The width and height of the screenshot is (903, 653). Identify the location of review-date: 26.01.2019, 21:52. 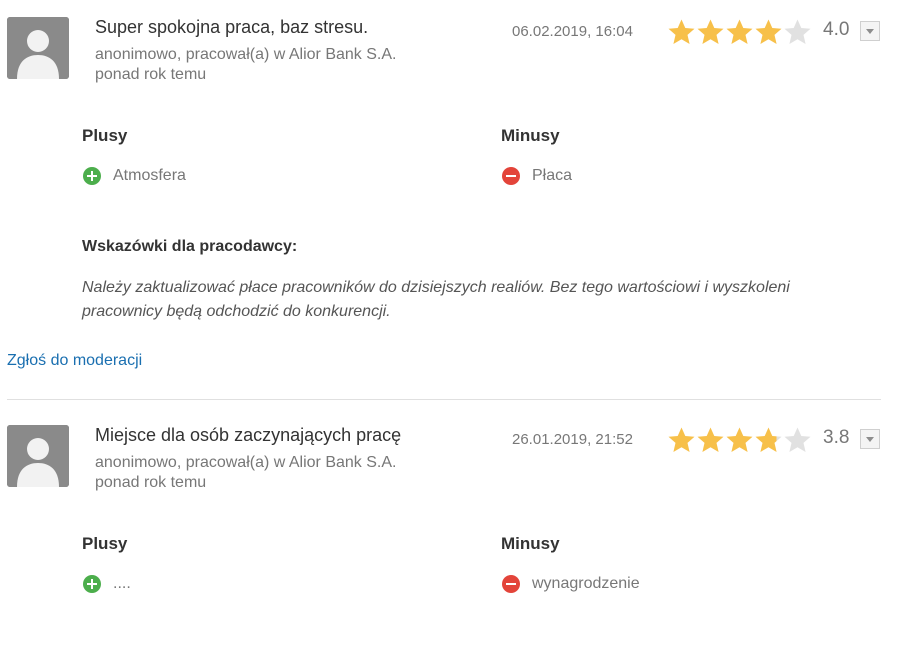
(572, 439).